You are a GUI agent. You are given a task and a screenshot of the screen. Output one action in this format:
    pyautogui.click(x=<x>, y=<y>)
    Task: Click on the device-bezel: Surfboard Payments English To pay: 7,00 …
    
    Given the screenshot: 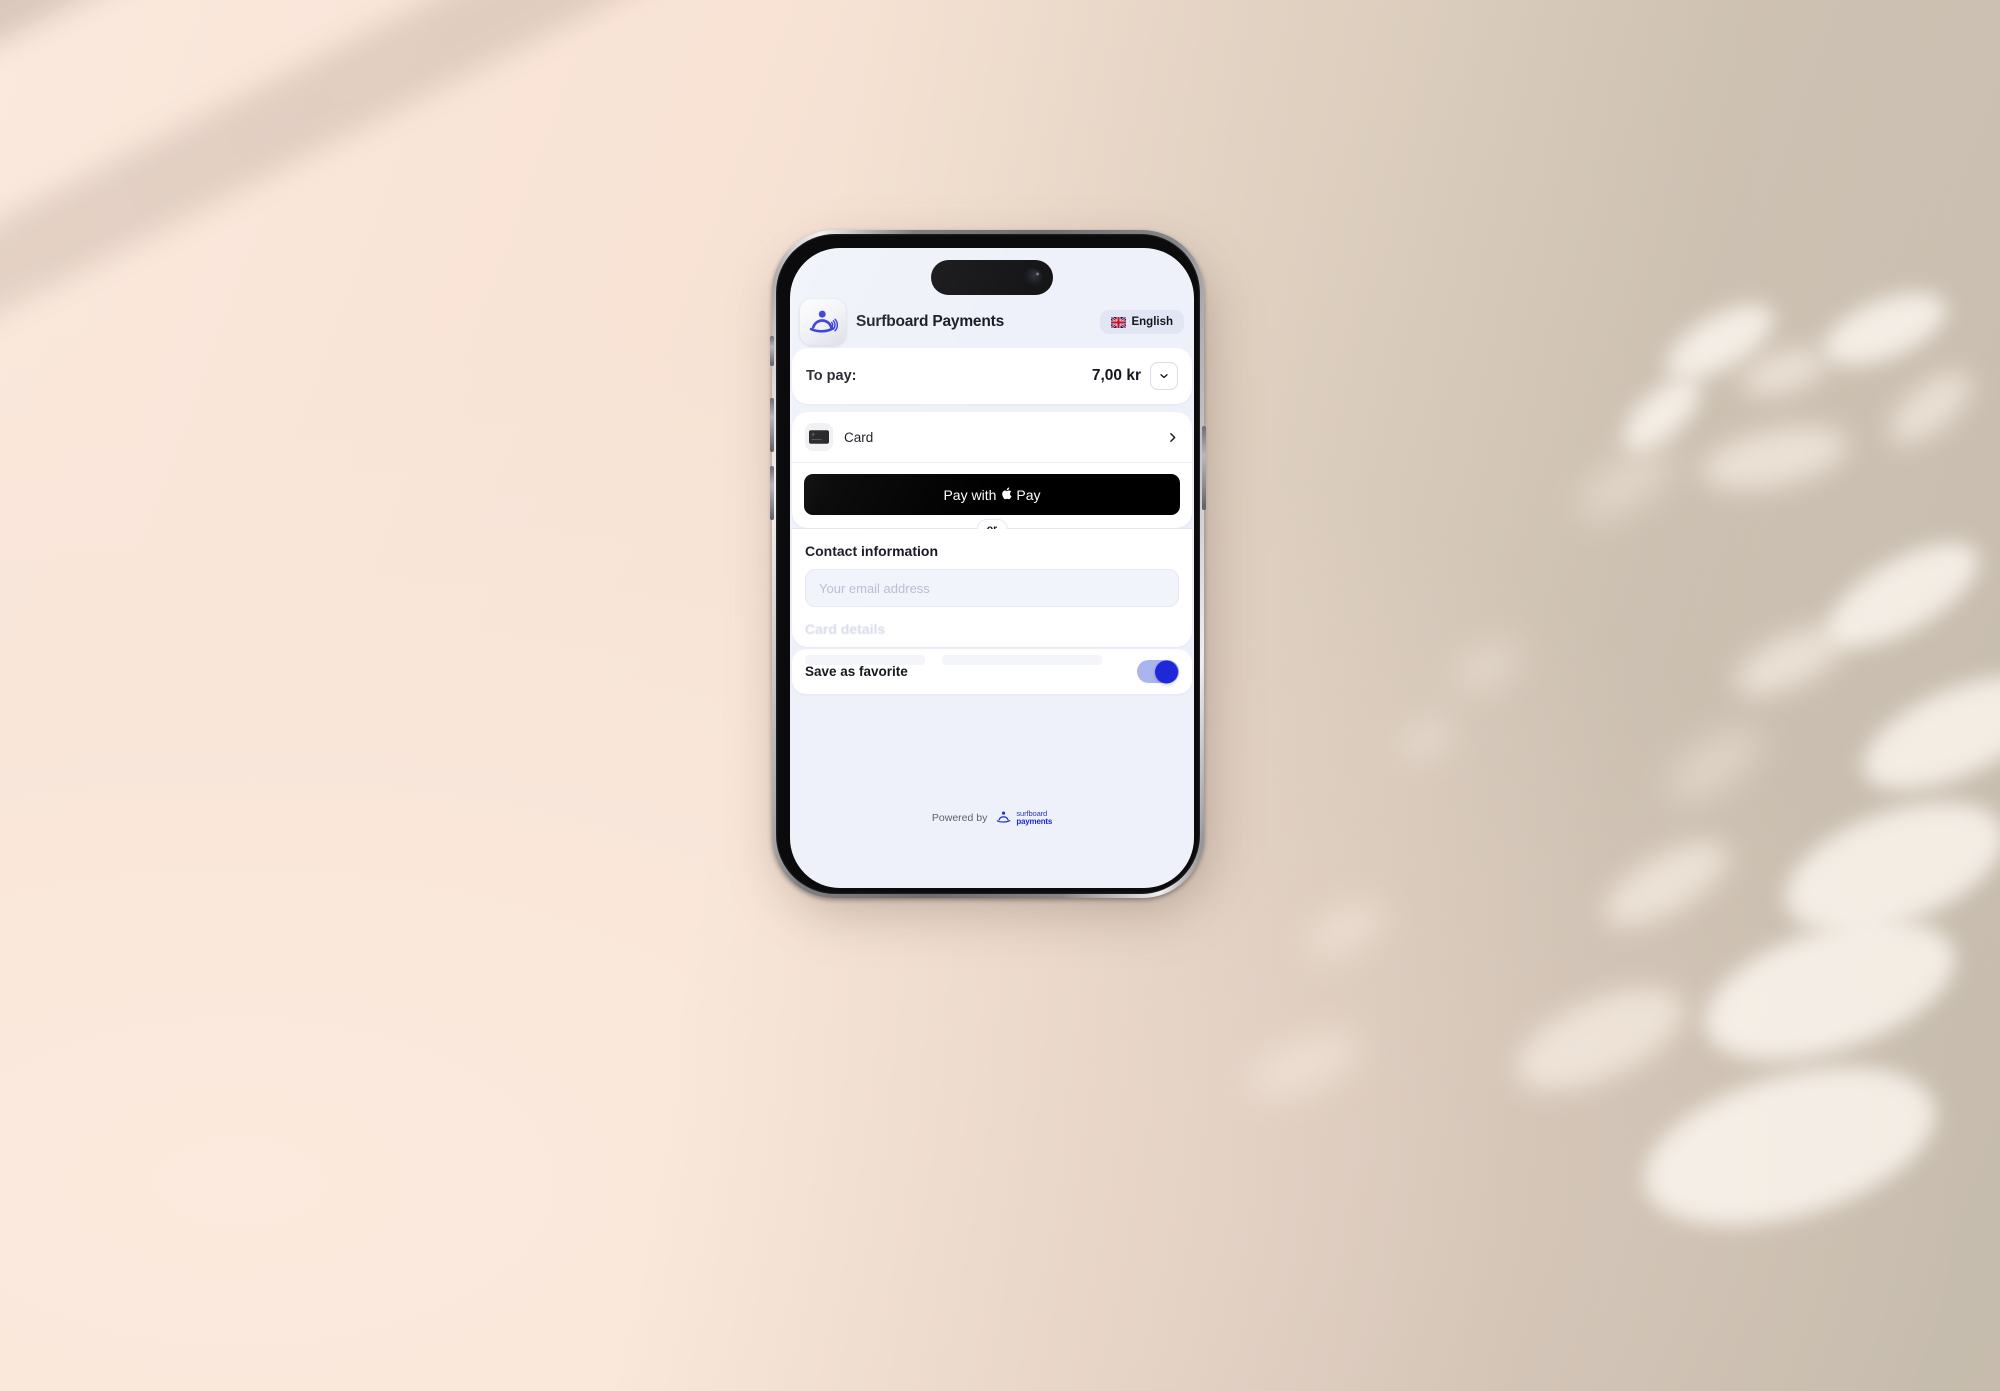 What is the action you would take?
    pyautogui.click(x=988, y=564)
    